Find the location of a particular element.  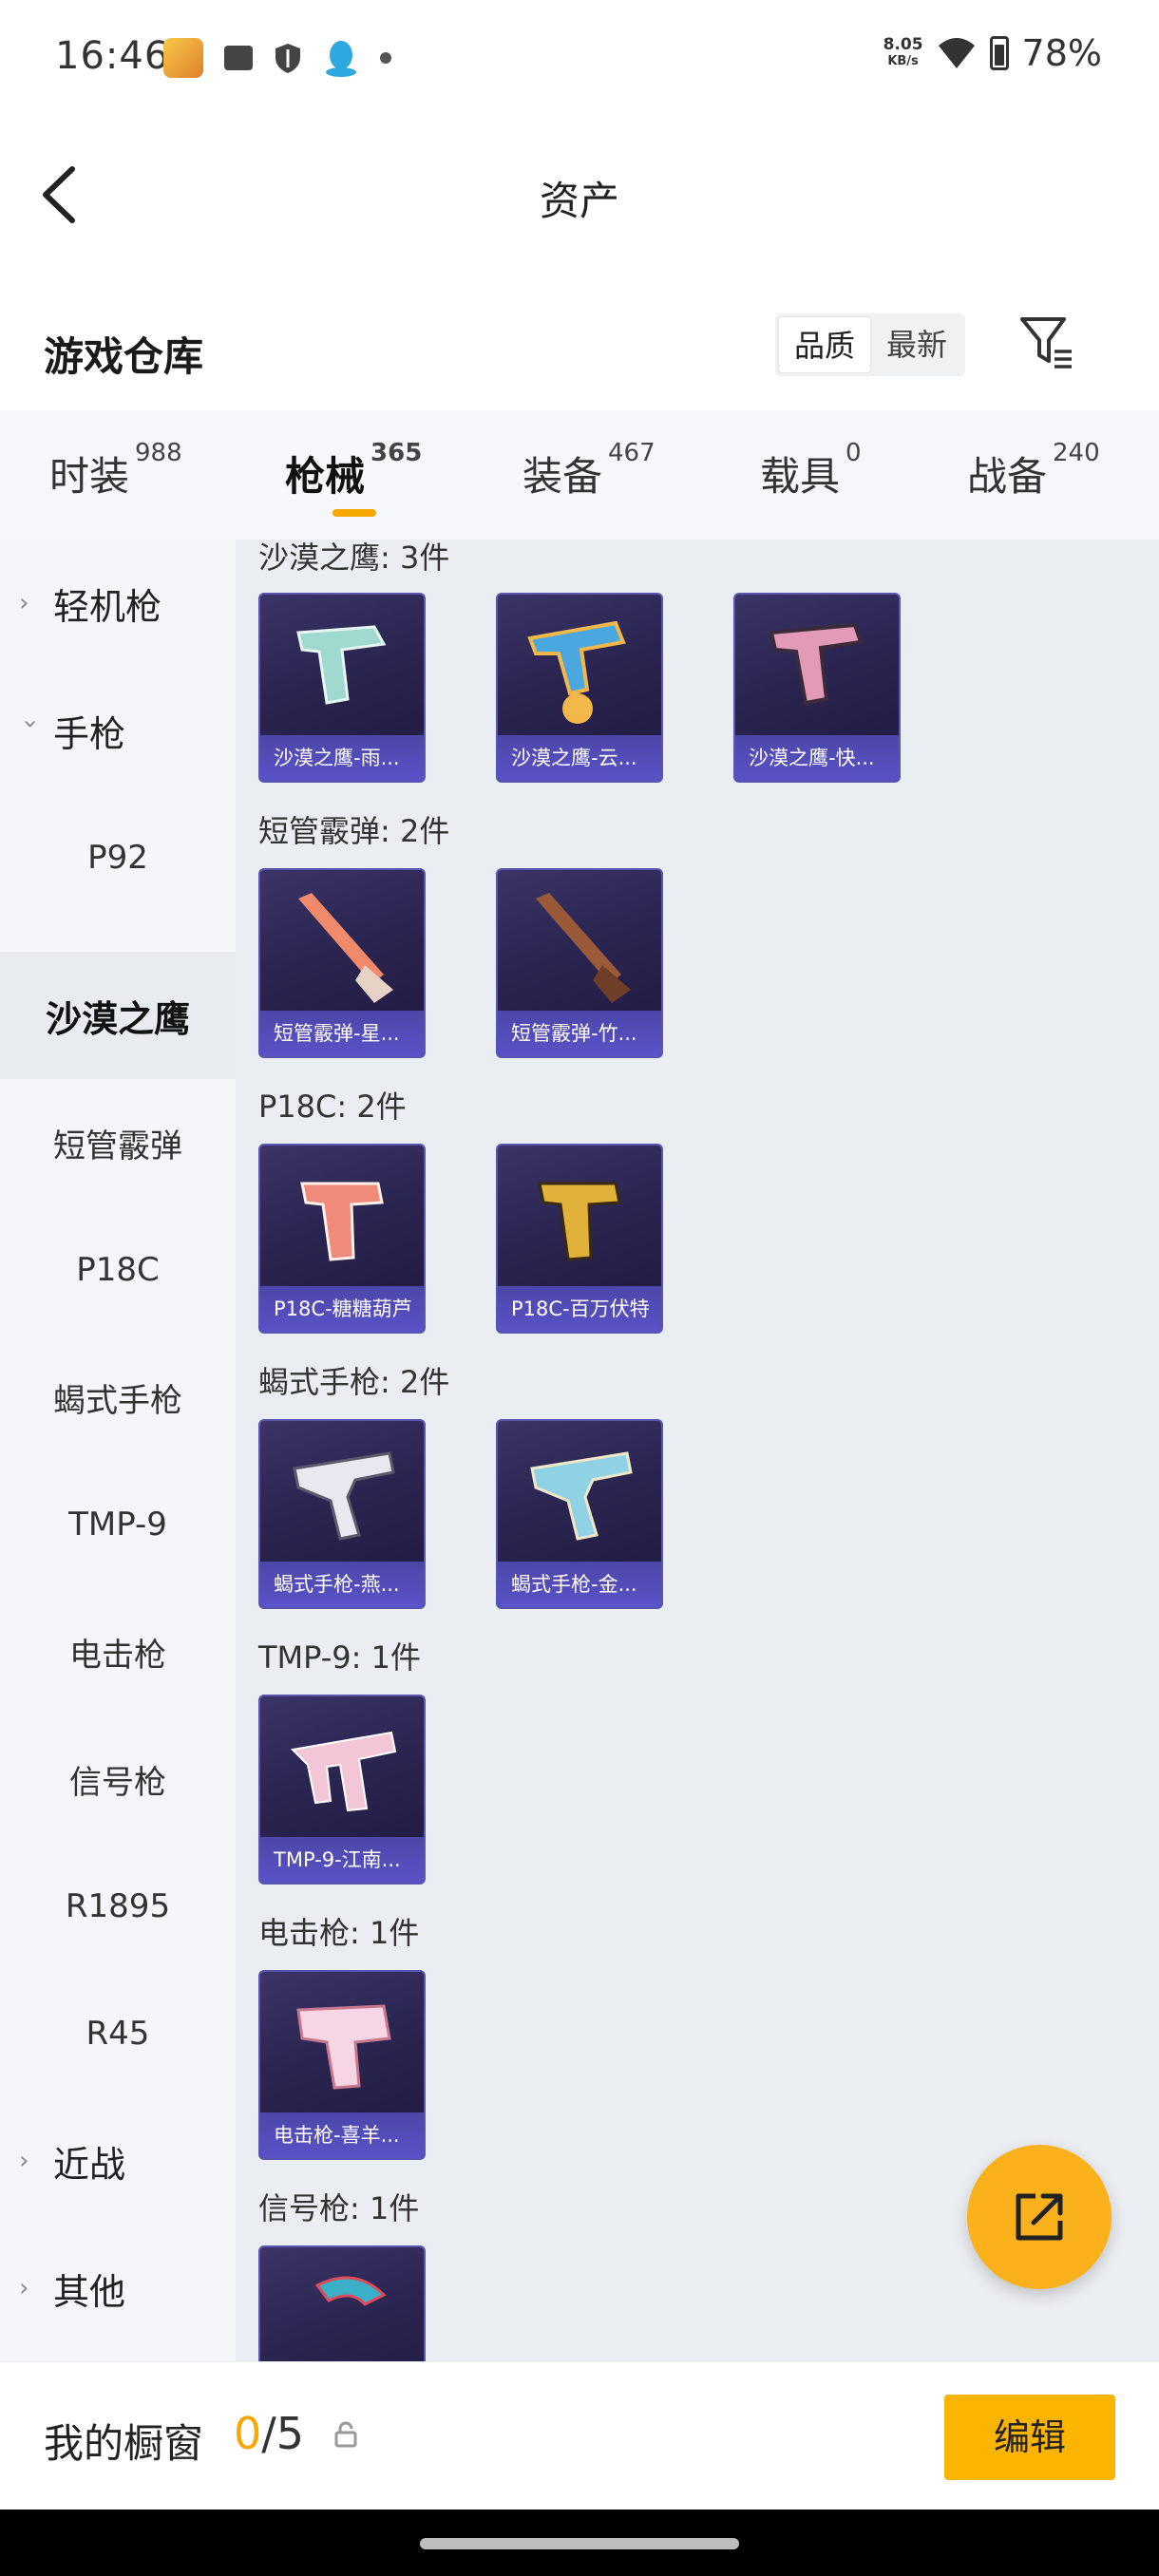

sidebar-item-stun-gun: 电击枪 is located at coordinates (118, 1651).